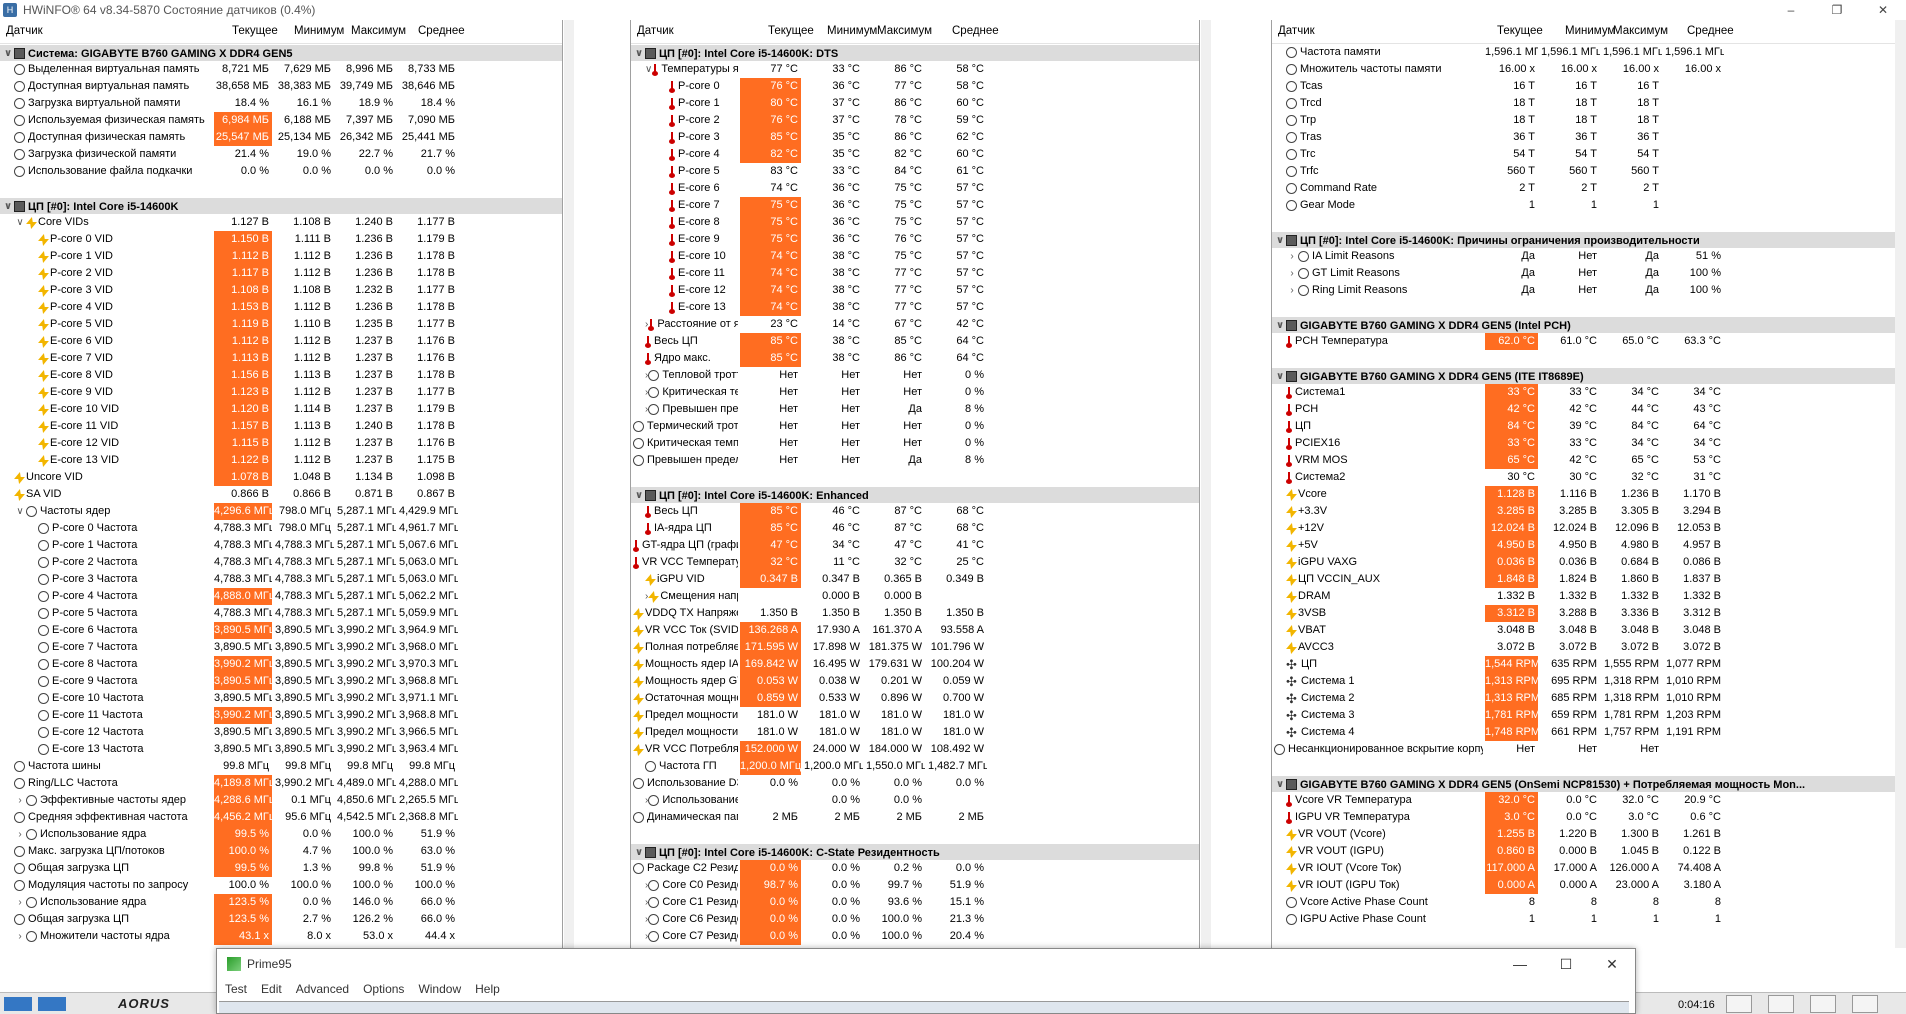 This screenshot has height=1014, width=1906. I want to click on sensor-row: E-core 7 VID 1.113 В 1.112 В 1.237 В 1.176 В, so click(281, 358).